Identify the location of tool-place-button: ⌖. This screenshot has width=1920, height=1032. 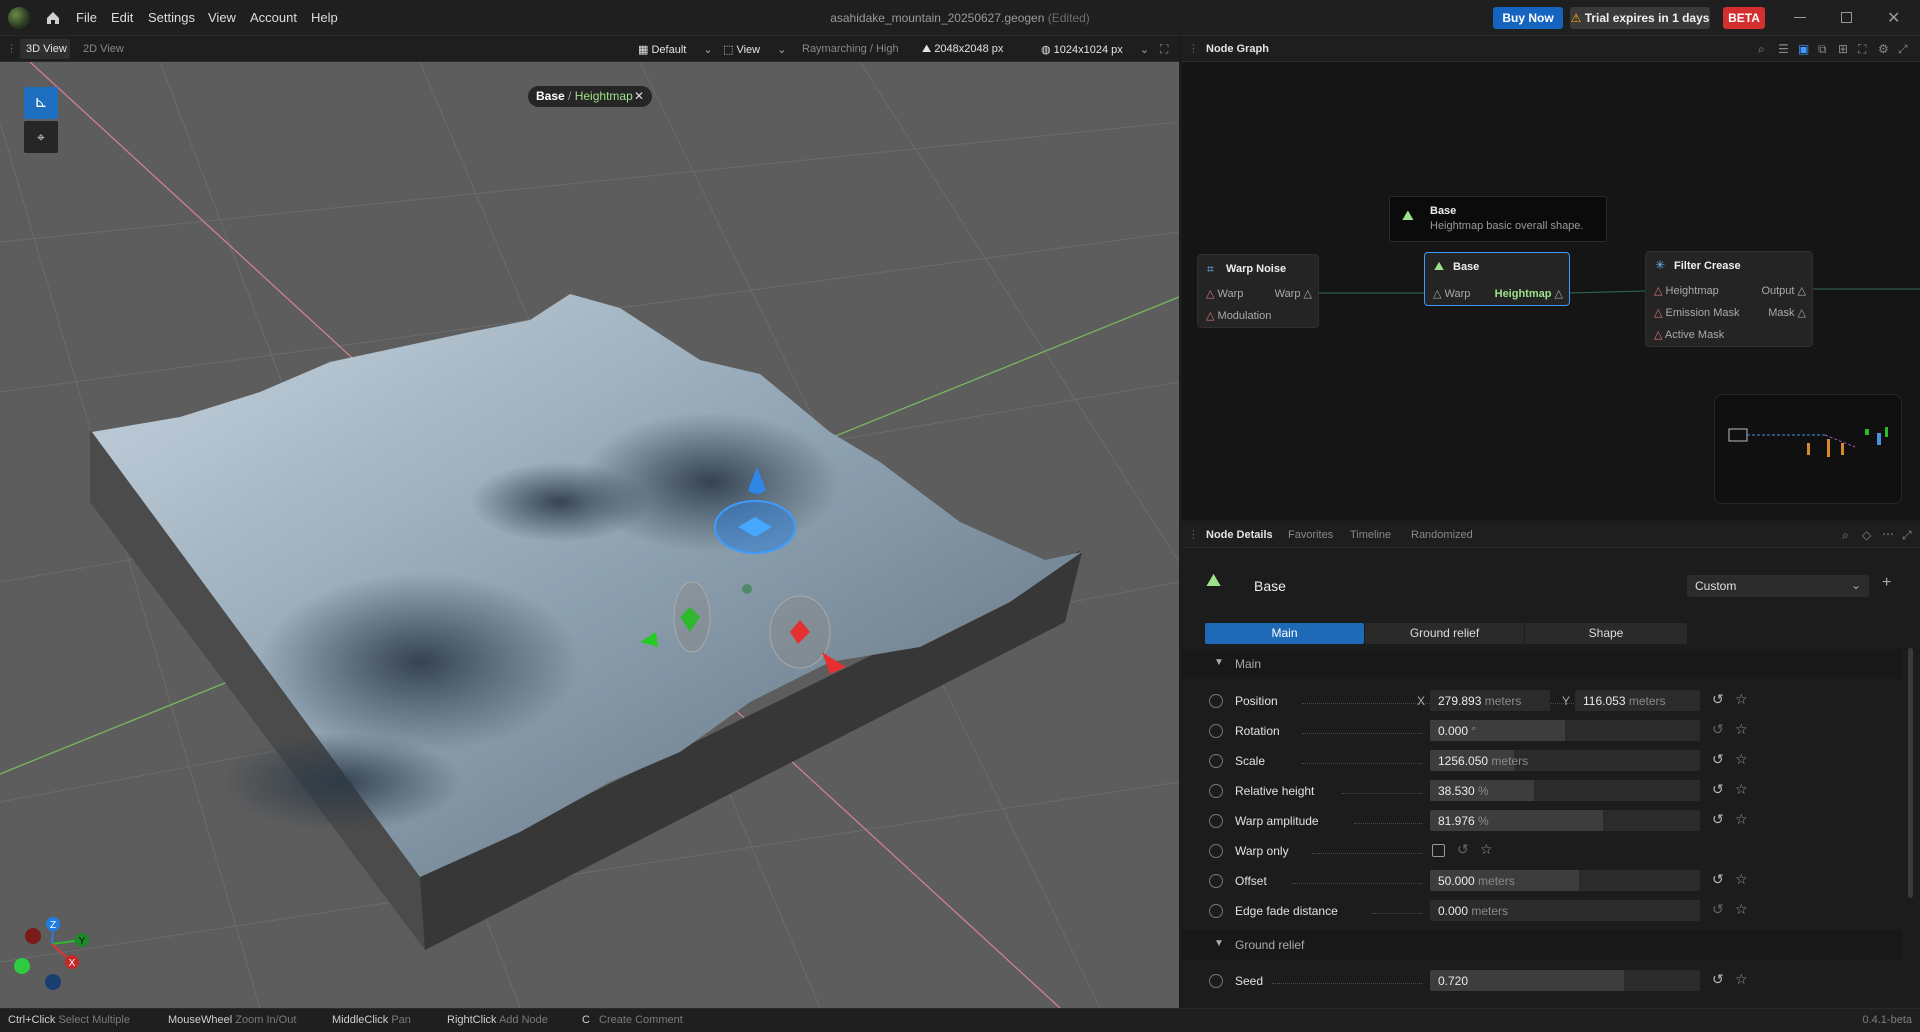
(41, 137).